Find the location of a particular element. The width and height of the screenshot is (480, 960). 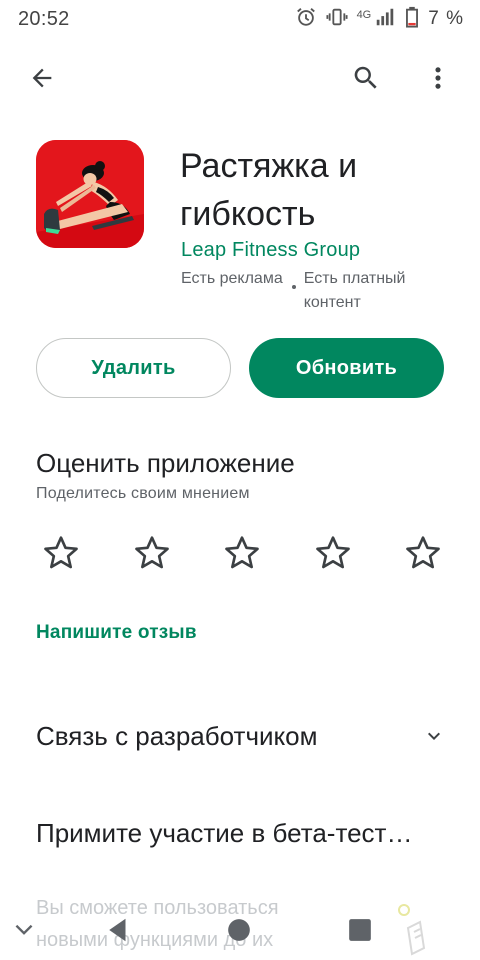

in-app-purchases-label: Есть платный контент is located at coordinates (354, 290).